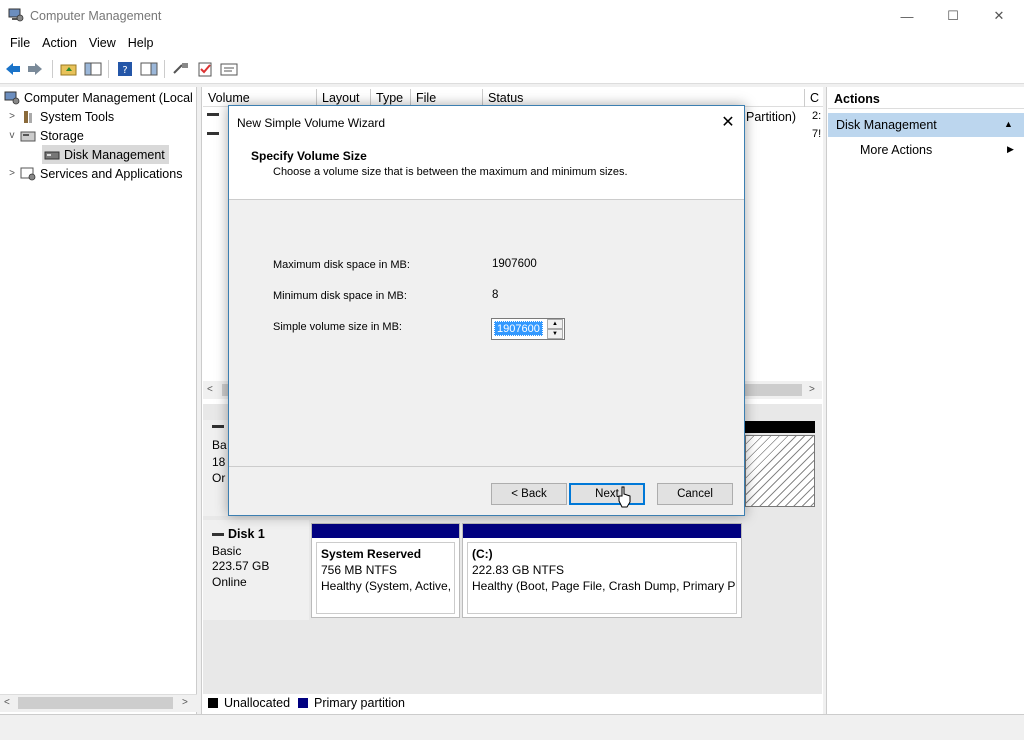 Image resolution: width=1024 pixels, height=740 pixels. I want to click on tree-item-storage: v Storage, so click(45, 135).